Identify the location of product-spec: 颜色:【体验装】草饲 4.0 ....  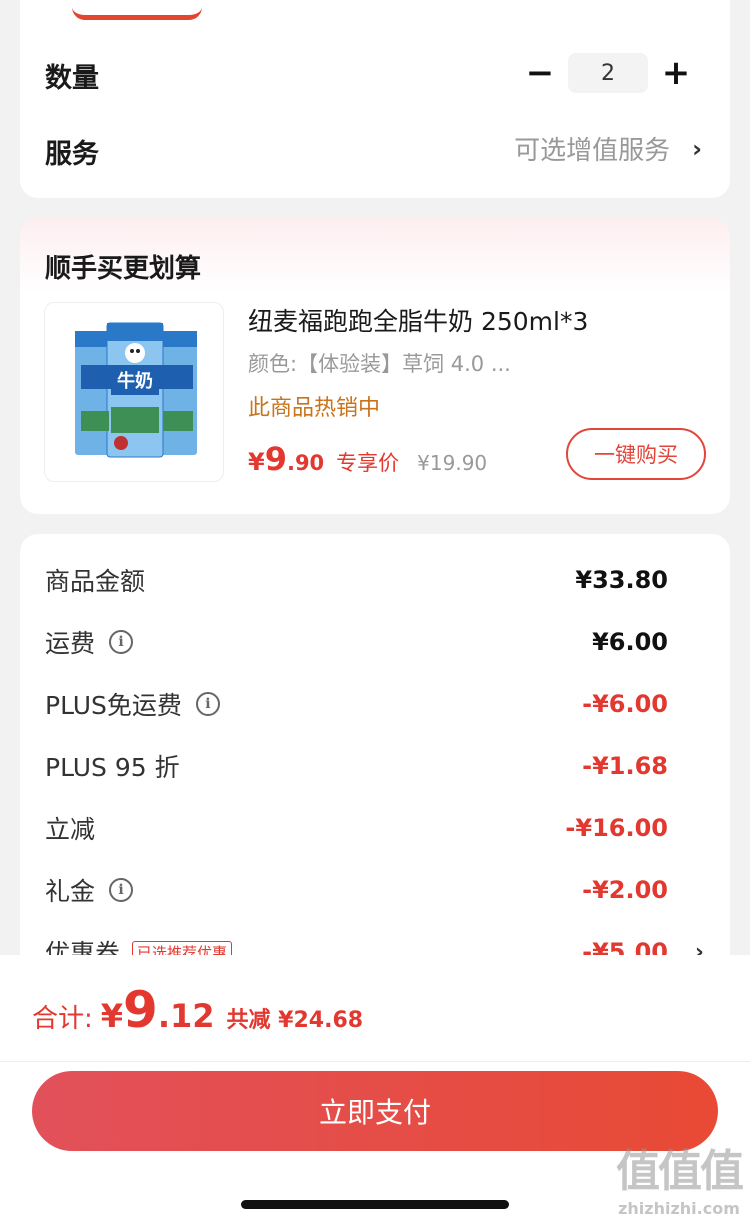
(379, 364).